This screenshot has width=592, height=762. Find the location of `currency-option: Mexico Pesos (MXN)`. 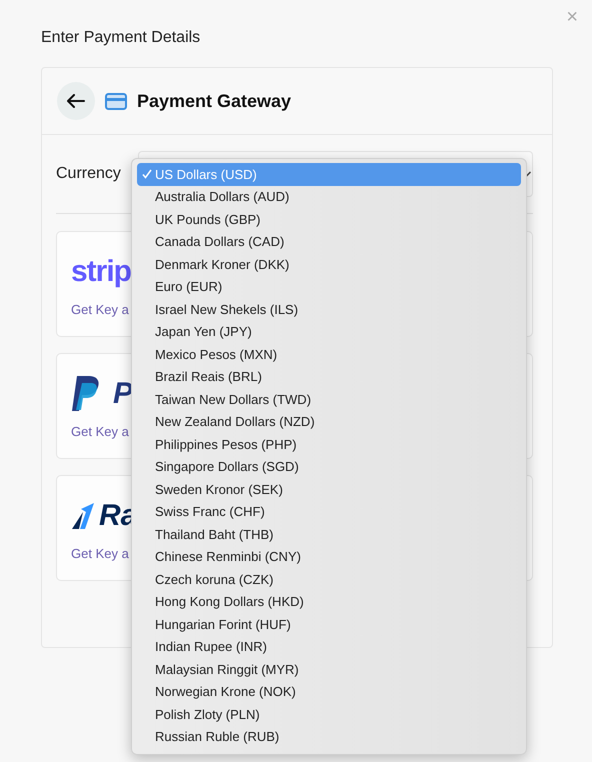

currency-option: Mexico Pesos (MXN) is located at coordinates (329, 354).